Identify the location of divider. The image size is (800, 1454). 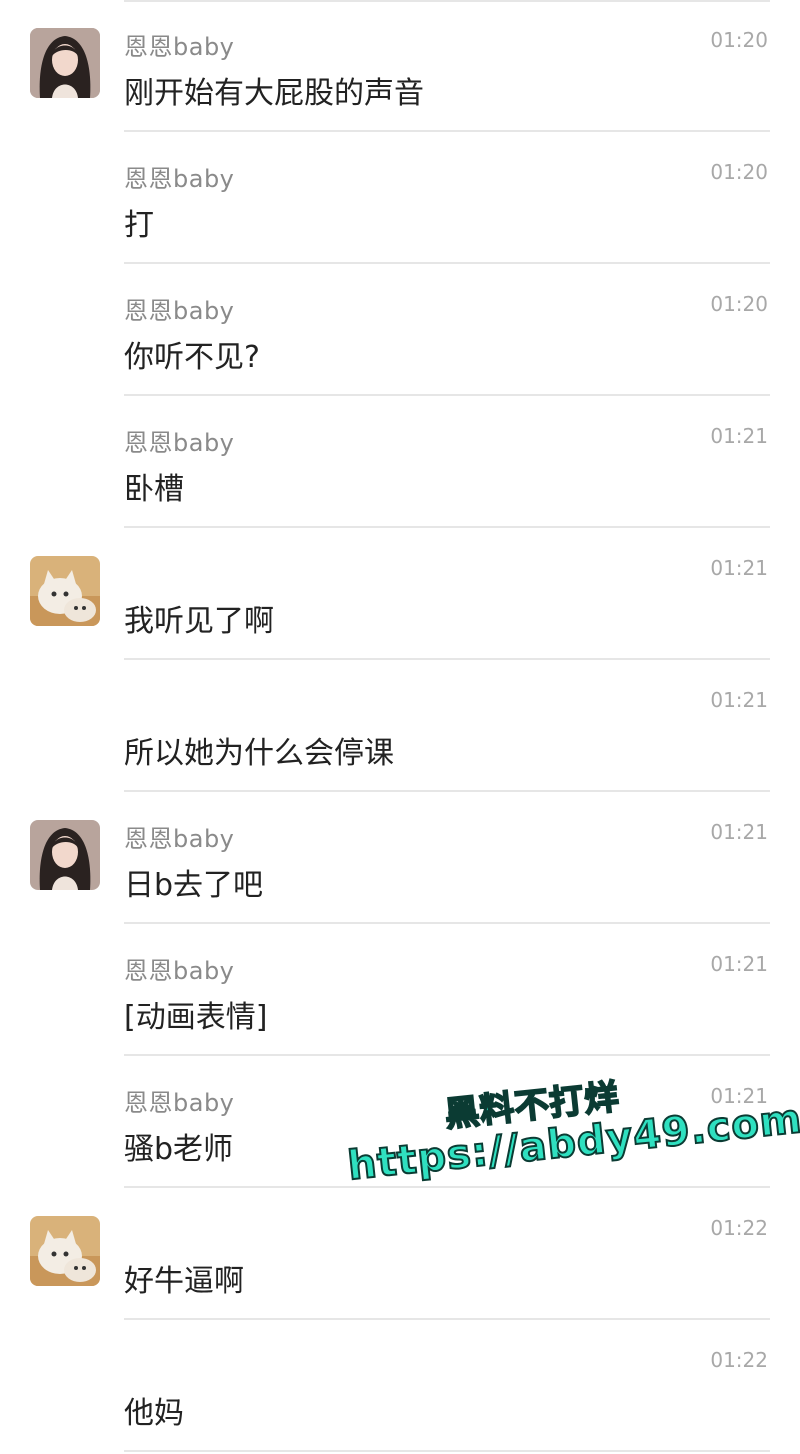
(447, 1451).